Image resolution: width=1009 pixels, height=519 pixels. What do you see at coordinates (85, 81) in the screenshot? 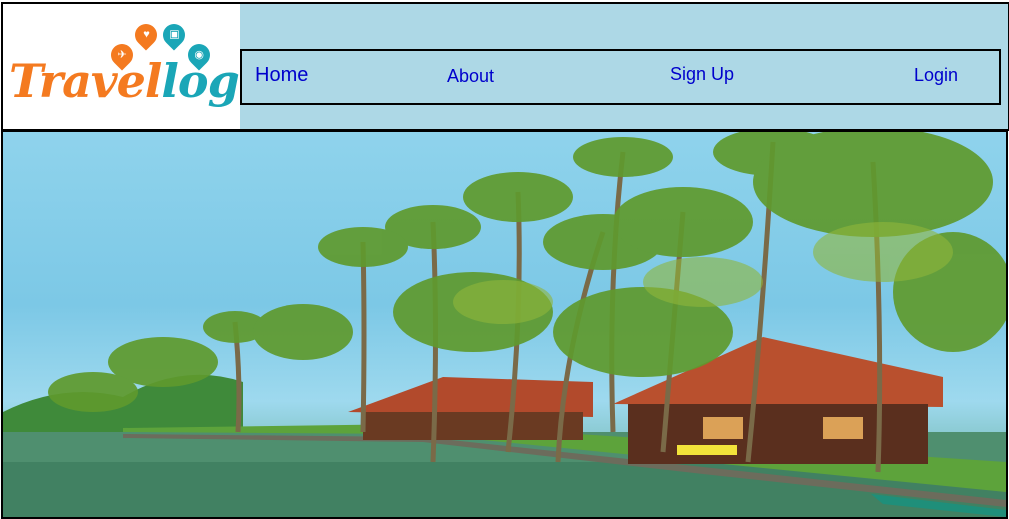
I see `logo-word-travel: Travel` at bounding box center [85, 81].